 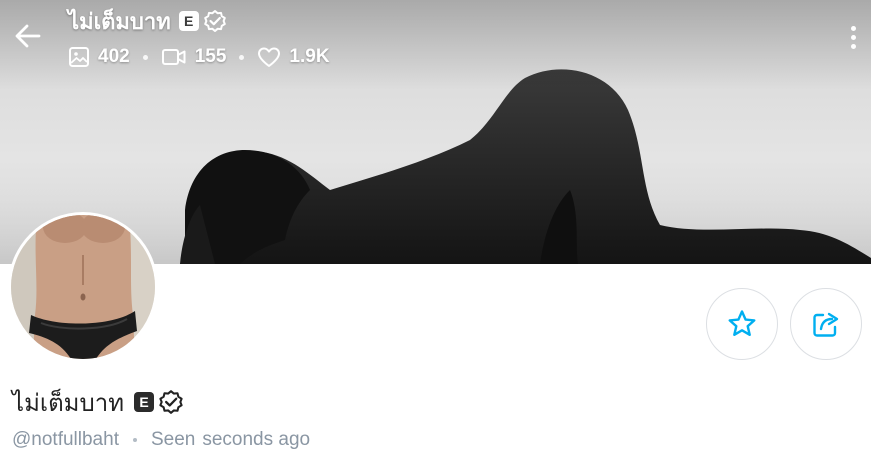 I want to click on more-options-button, so click(x=853, y=37).